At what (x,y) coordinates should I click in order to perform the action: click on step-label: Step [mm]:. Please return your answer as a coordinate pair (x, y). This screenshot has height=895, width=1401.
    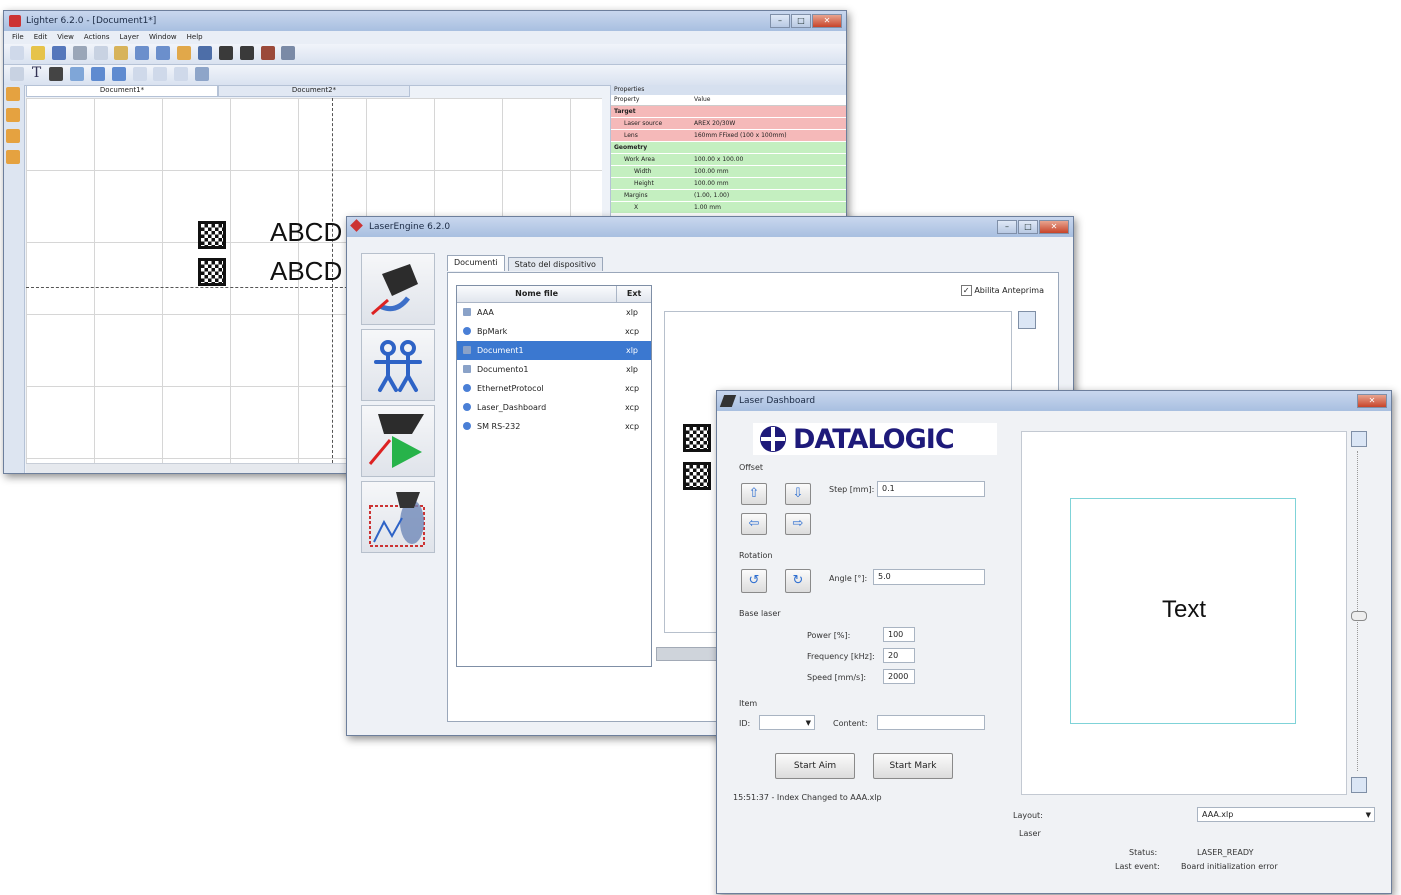
    Looking at the image, I should click on (852, 489).